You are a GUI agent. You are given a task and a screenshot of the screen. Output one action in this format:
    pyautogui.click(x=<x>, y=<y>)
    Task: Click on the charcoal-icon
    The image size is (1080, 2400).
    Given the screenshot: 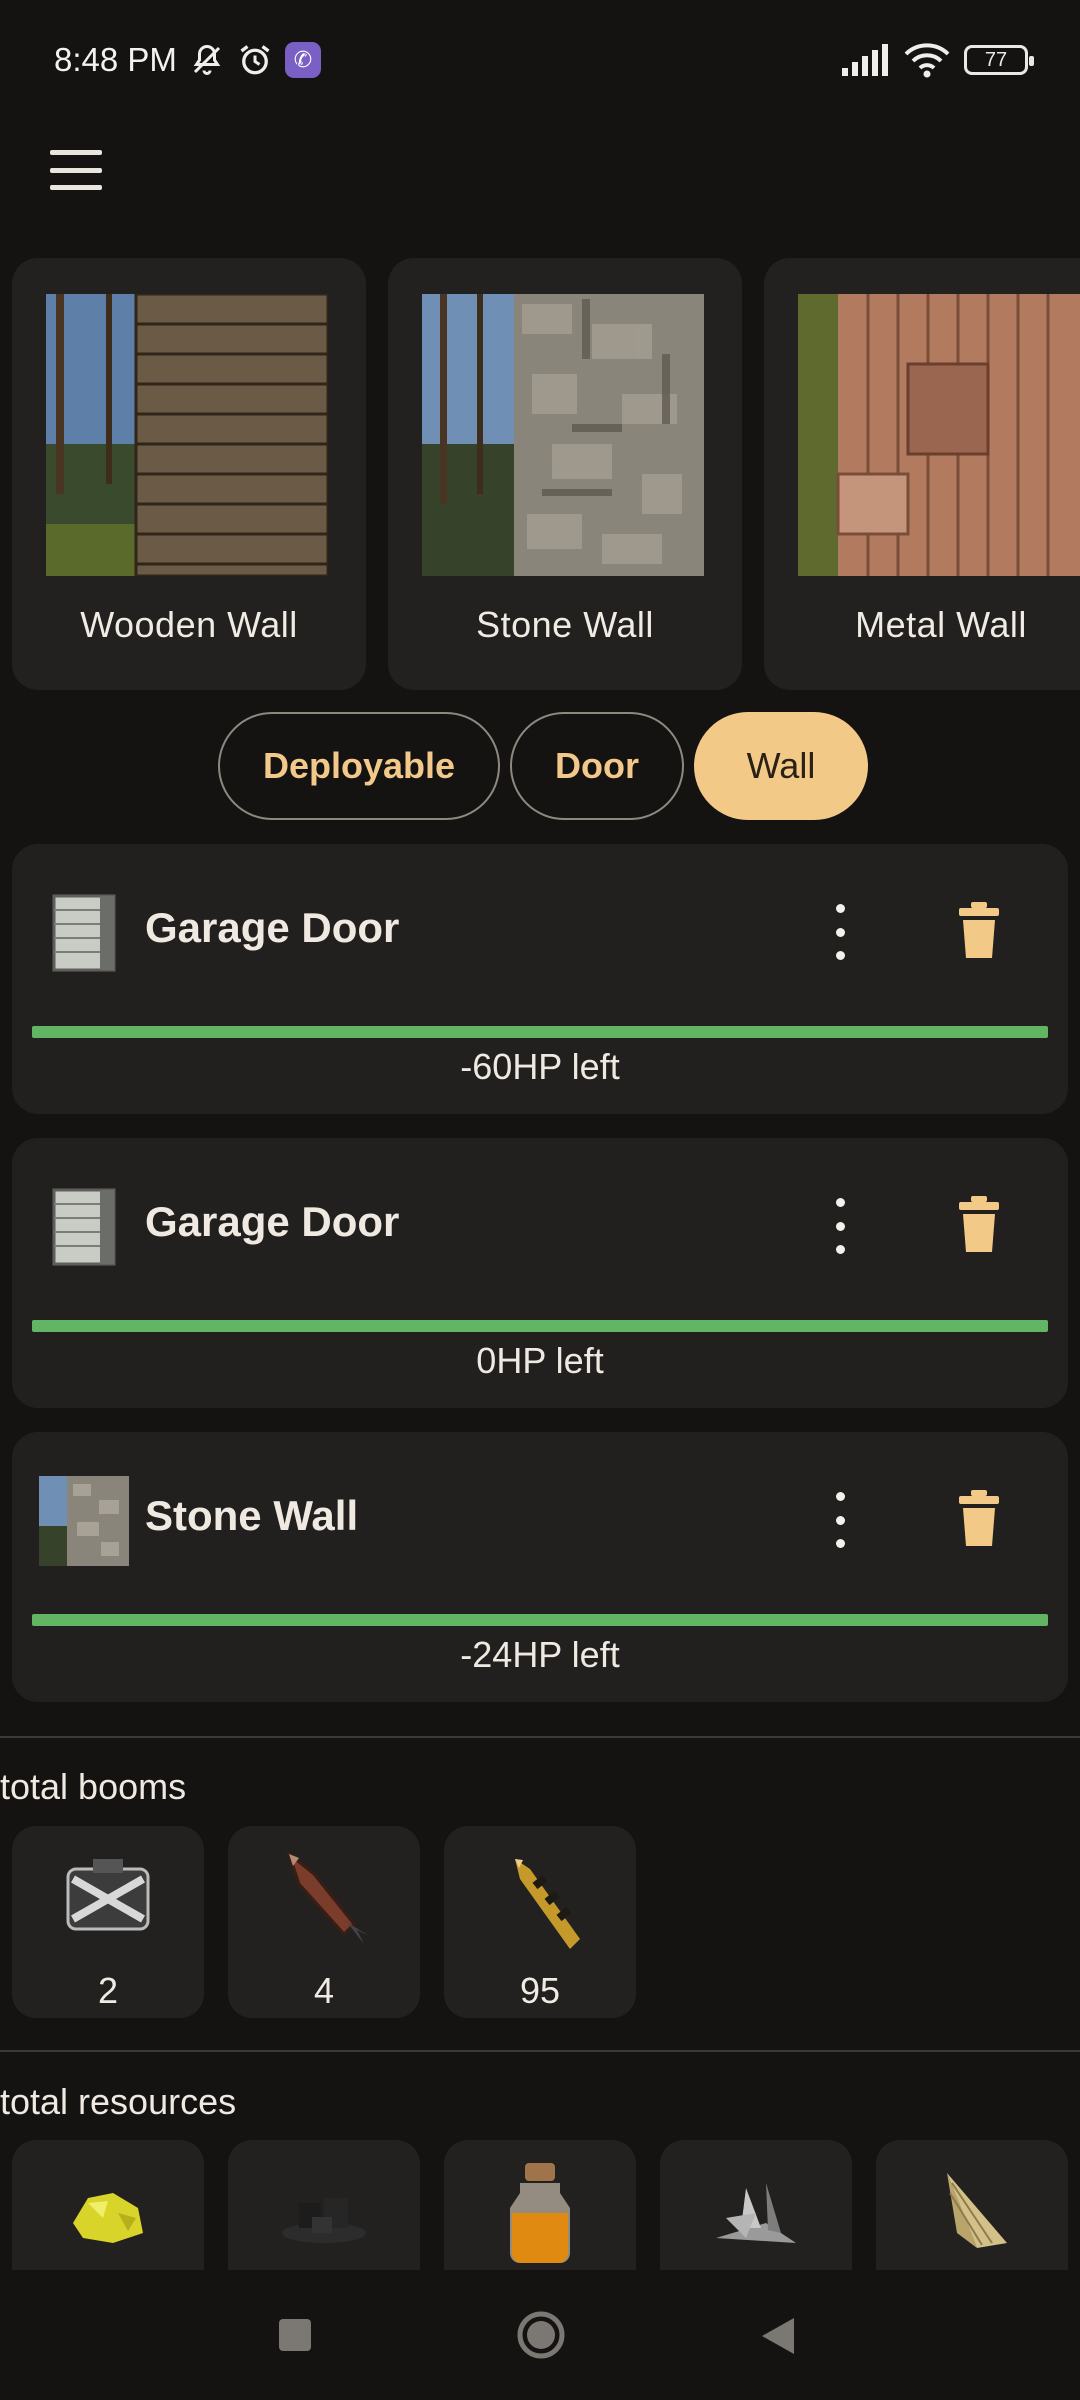 What is the action you would take?
    pyautogui.click(x=324, y=2213)
    